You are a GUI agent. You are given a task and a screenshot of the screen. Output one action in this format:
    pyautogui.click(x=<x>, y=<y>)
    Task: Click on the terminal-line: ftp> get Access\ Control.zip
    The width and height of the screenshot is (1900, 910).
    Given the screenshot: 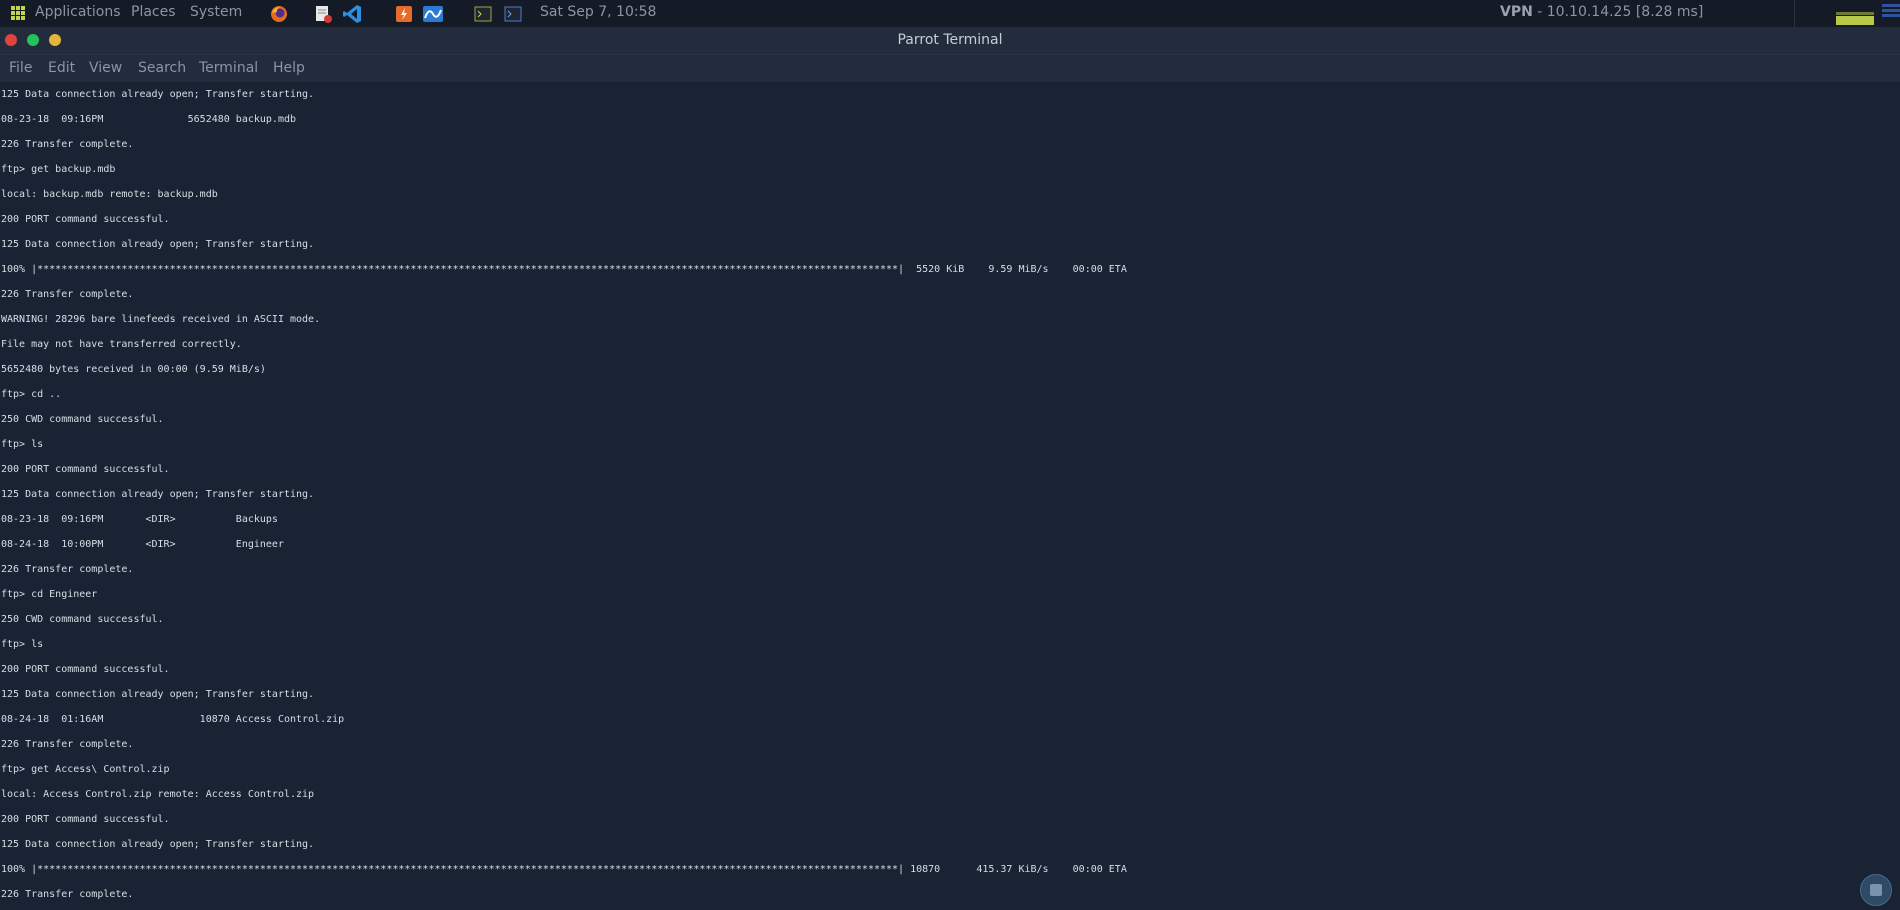 What is the action you would take?
    pyautogui.click(x=85, y=769)
    